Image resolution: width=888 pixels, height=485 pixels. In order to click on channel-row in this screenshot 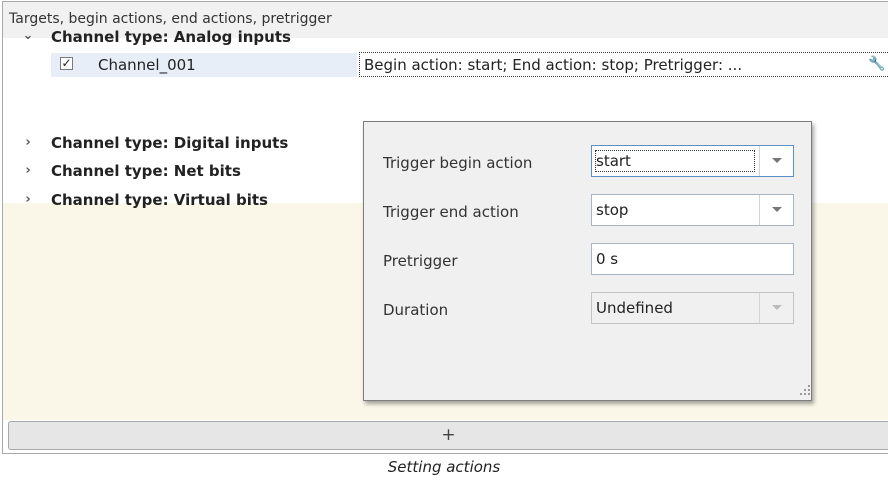, I will do `click(204, 65)`.